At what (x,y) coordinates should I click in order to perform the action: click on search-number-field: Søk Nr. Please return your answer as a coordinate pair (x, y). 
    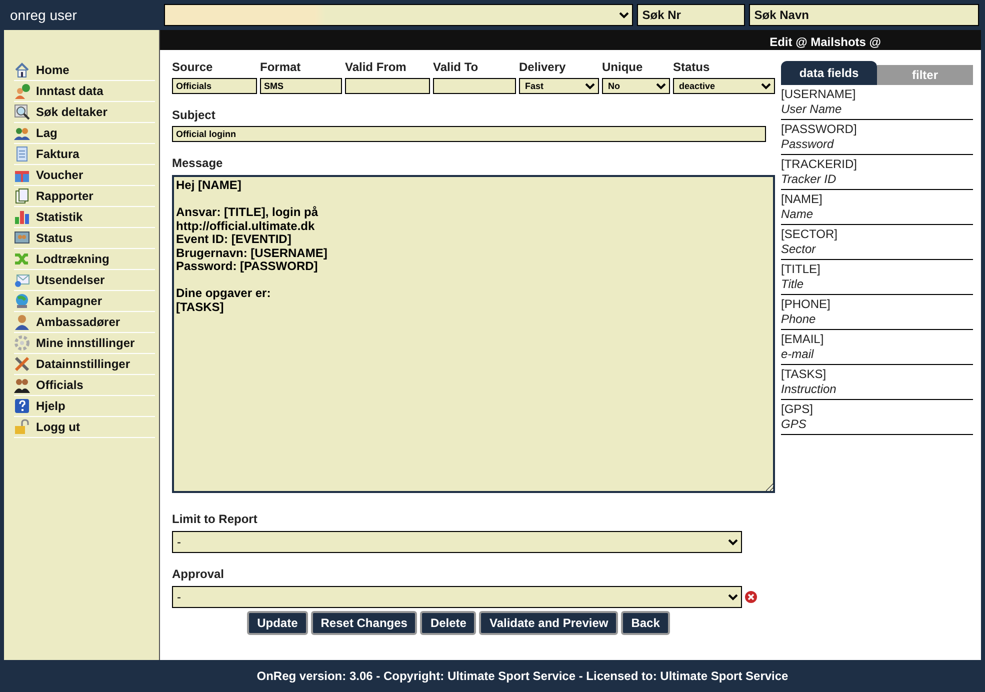
    Looking at the image, I should click on (691, 15).